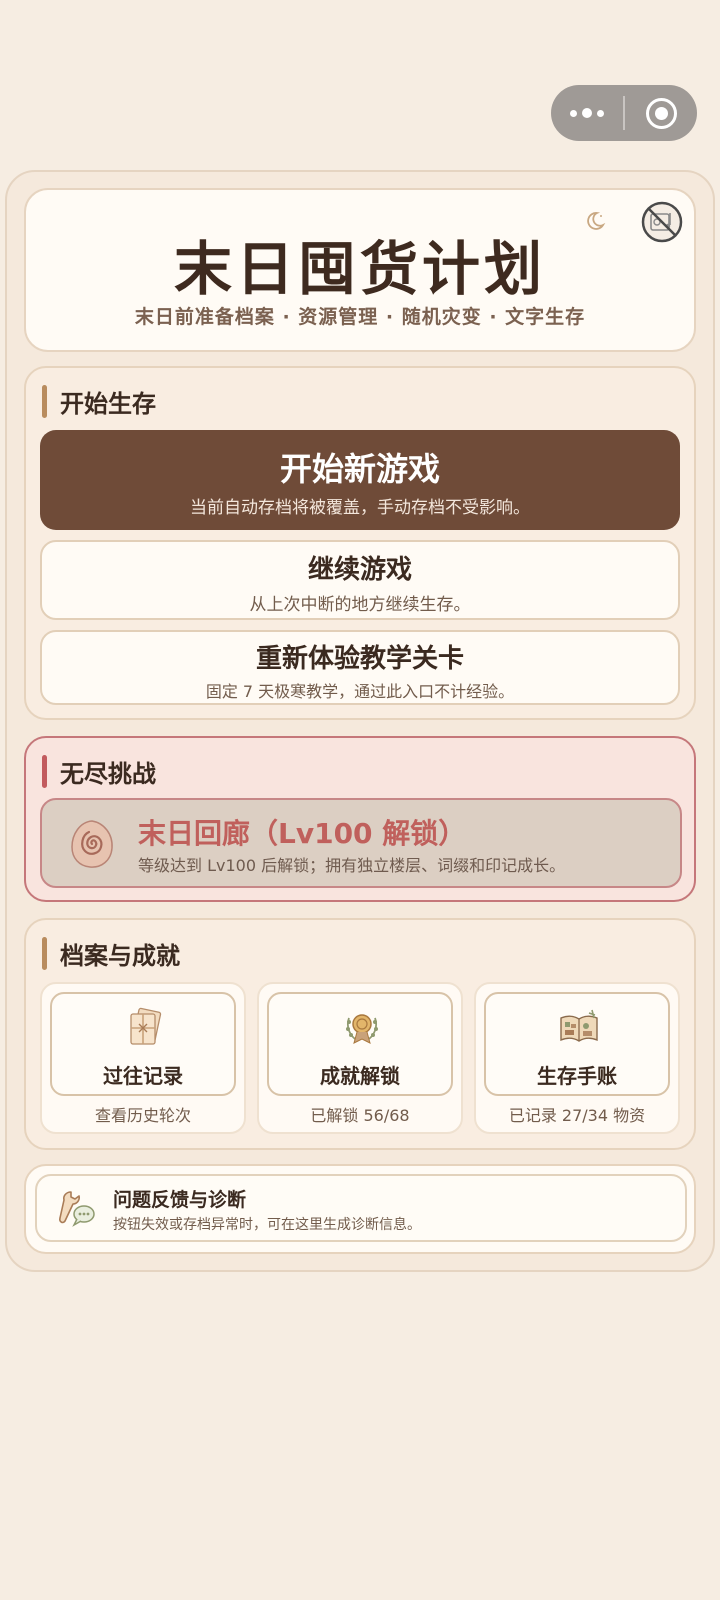  What do you see at coordinates (360, 508) in the screenshot?
I see `new-game-desc: 当前自动存档将被覆盖，手动存档不受影响。` at bounding box center [360, 508].